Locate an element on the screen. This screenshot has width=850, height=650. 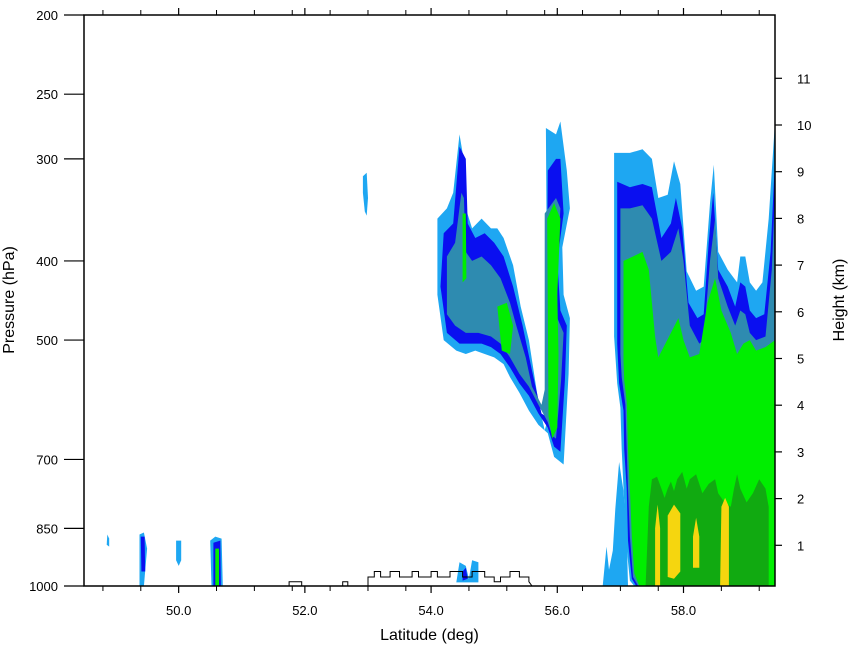
x-axis-title: Latitude (deg) is located at coordinates (429, 635).